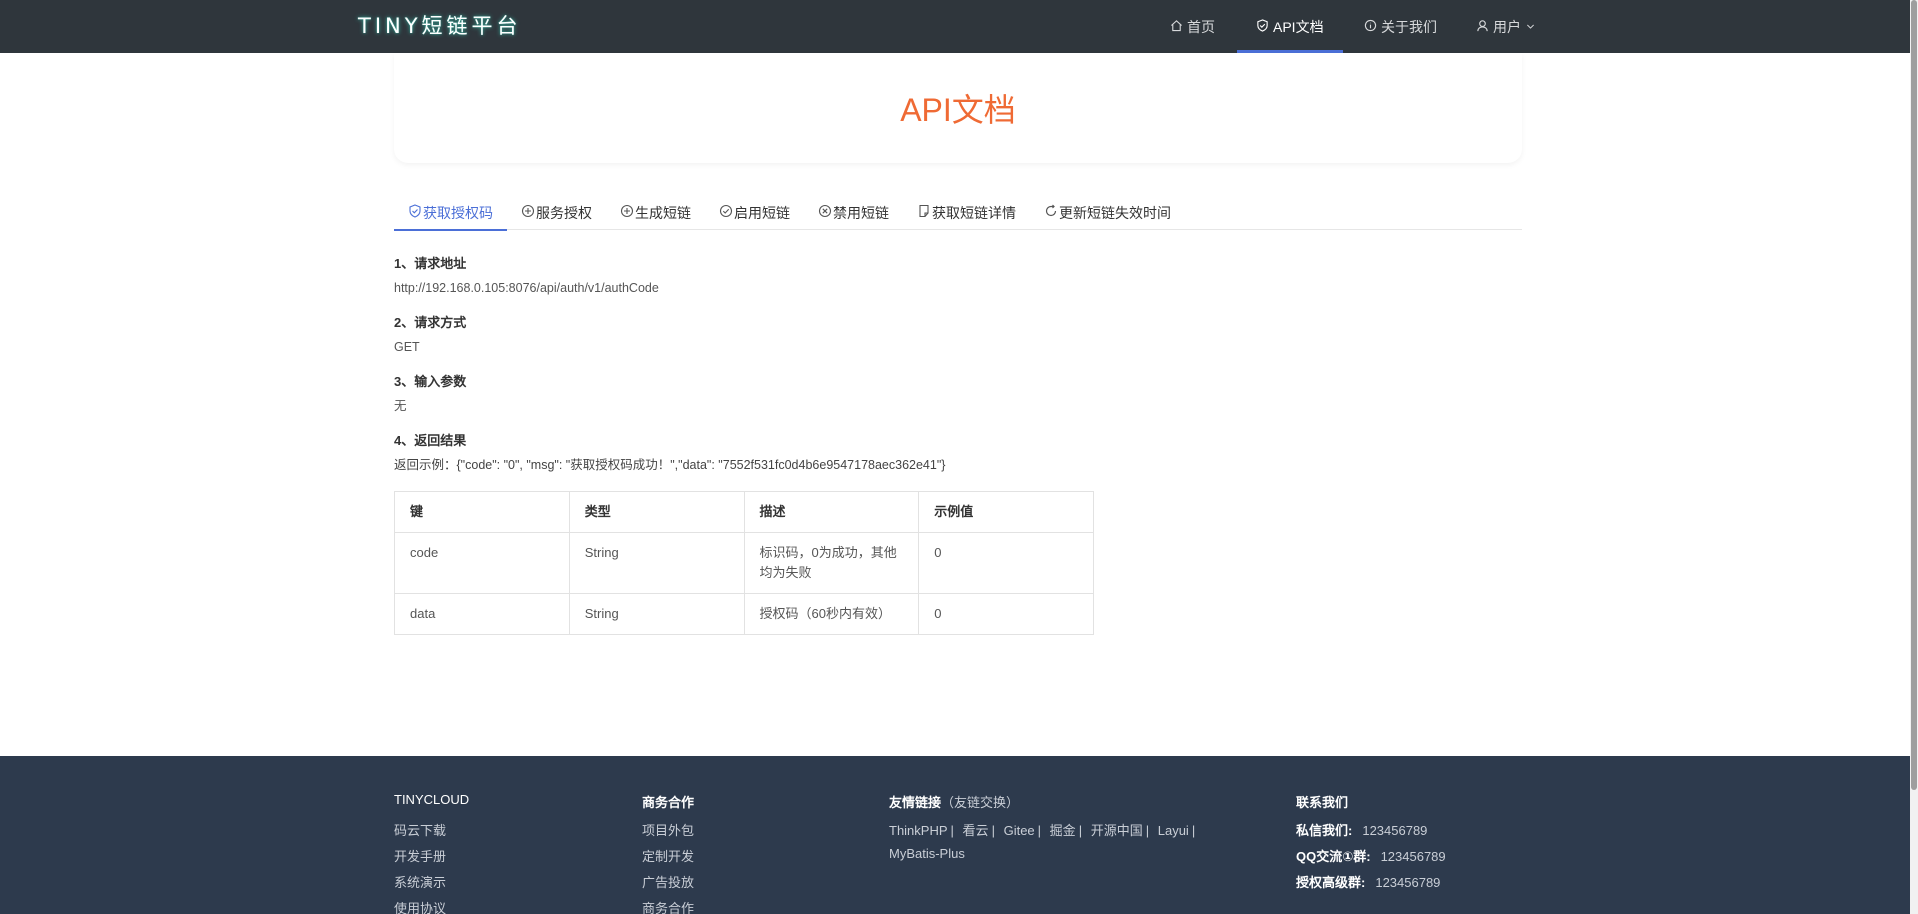  What do you see at coordinates (762, 212) in the screenshot?
I see `tab-label: 启用短链` at bounding box center [762, 212].